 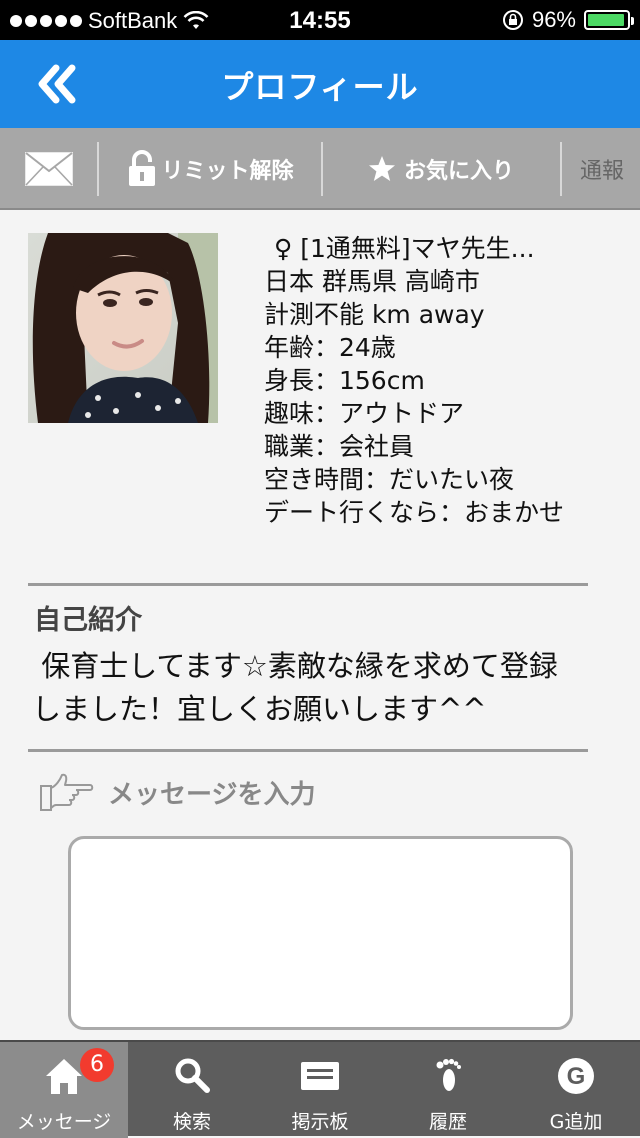 What do you see at coordinates (320, 1122) in the screenshot?
I see `tab-label: 掲示板` at bounding box center [320, 1122].